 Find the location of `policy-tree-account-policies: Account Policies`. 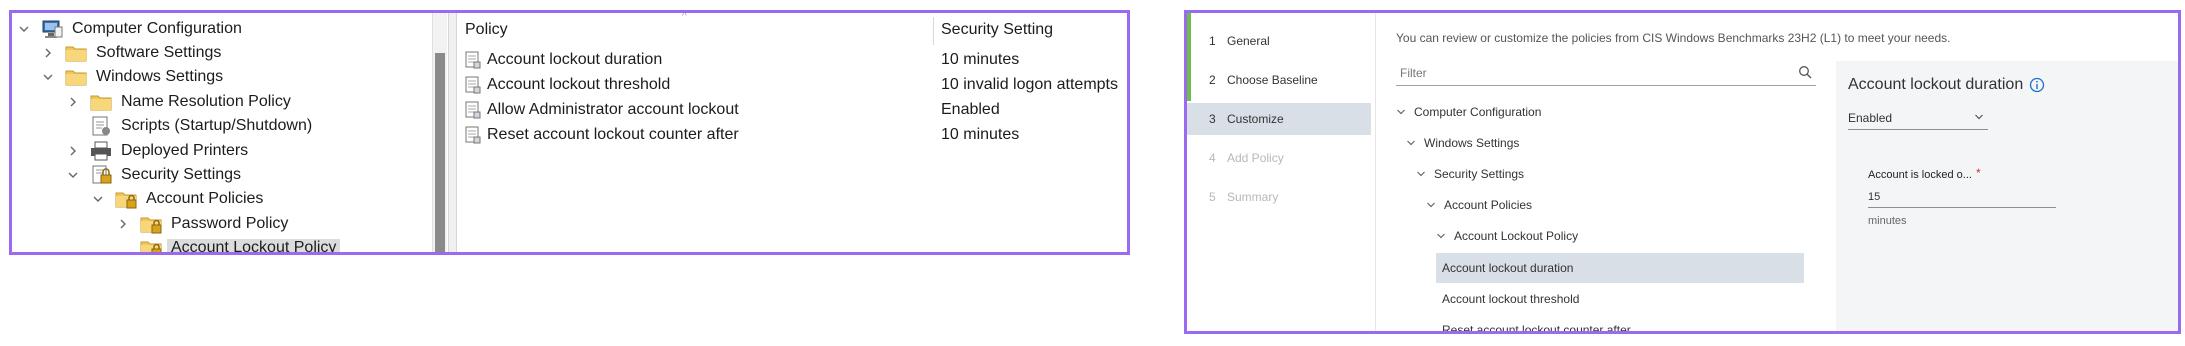

policy-tree-account-policies: Account Policies is located at coordinates (1479, 205).